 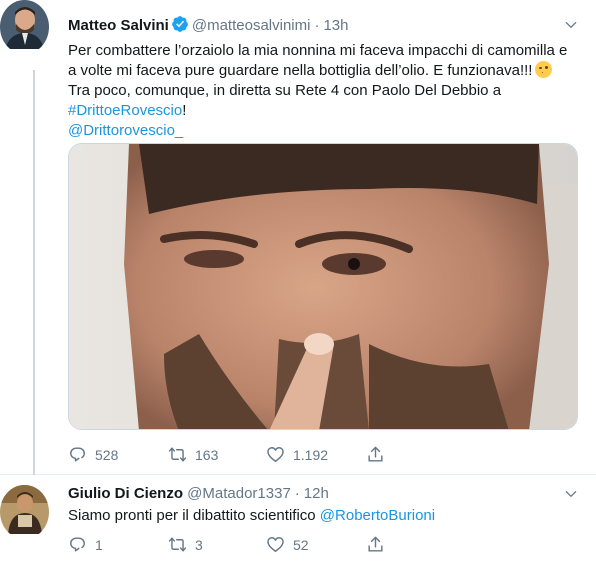 What do you see at coordinates (199, 544) in the screenshot?
I see `retweet-count: 3` at bounding box center [199, 544].